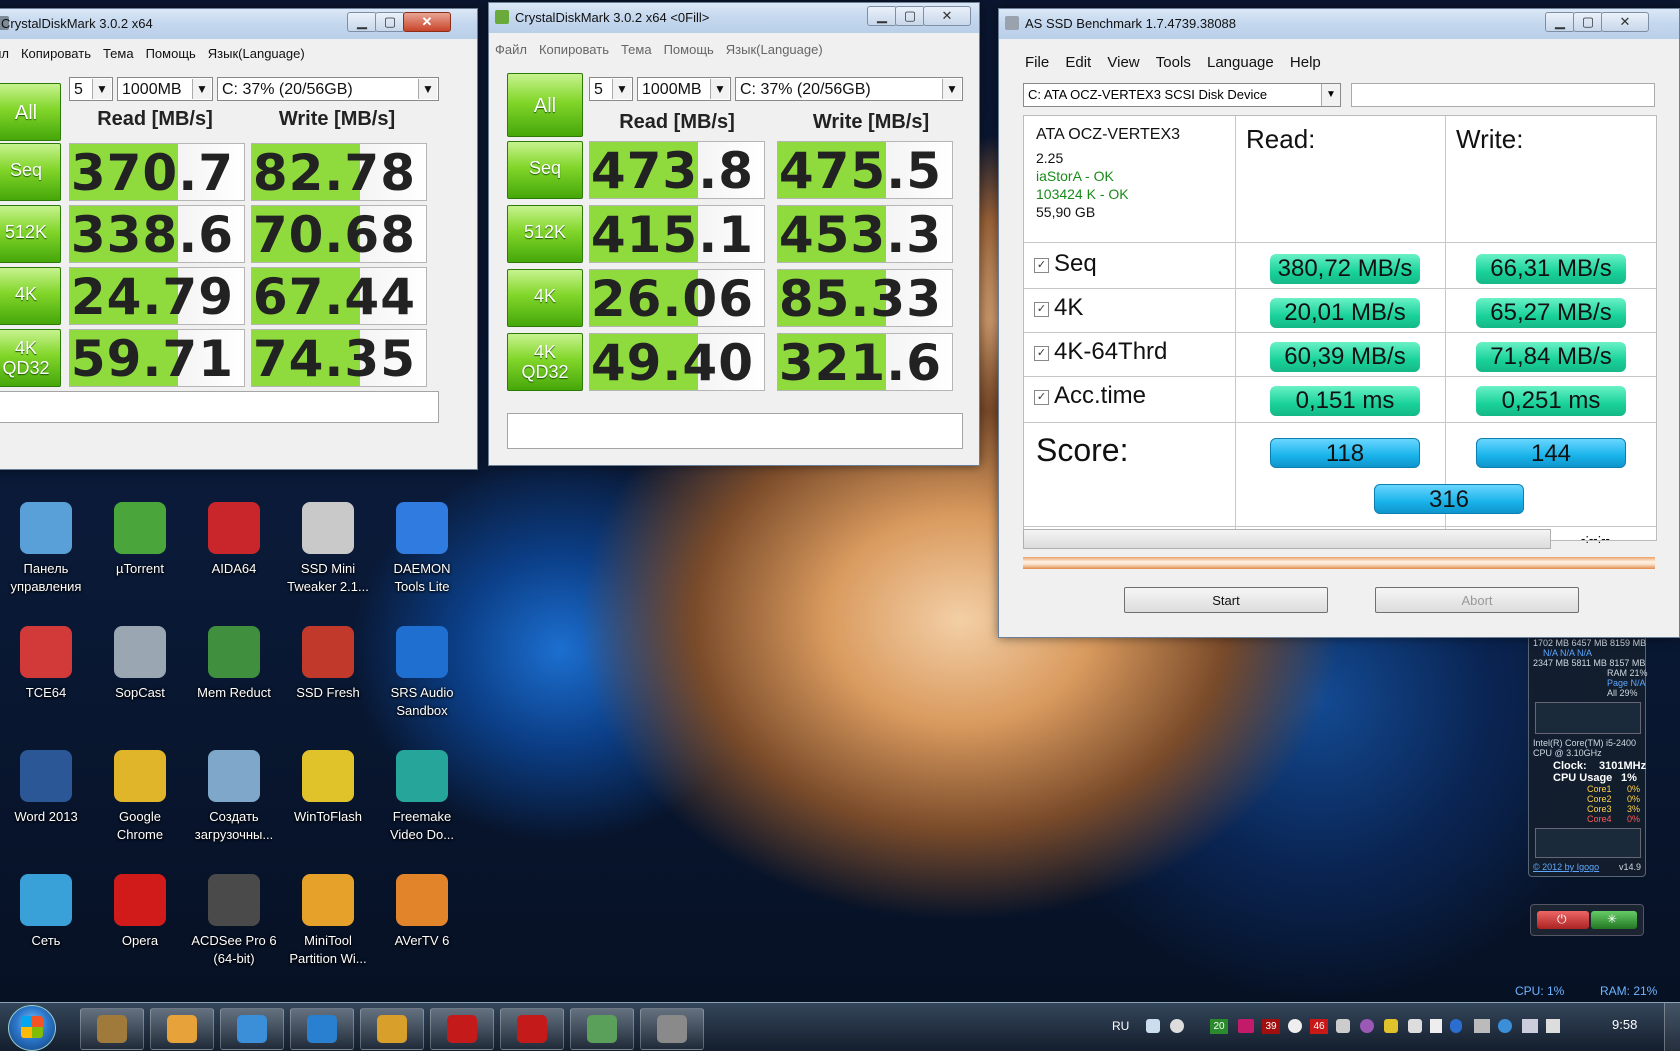 Image resolution: width=1680 pixels, height=1051 pixels. What do you see at coordinates (140, 797) in the screenshot?
I see `desktop-icon: Google Chrome` at bounding box center [140, 797].